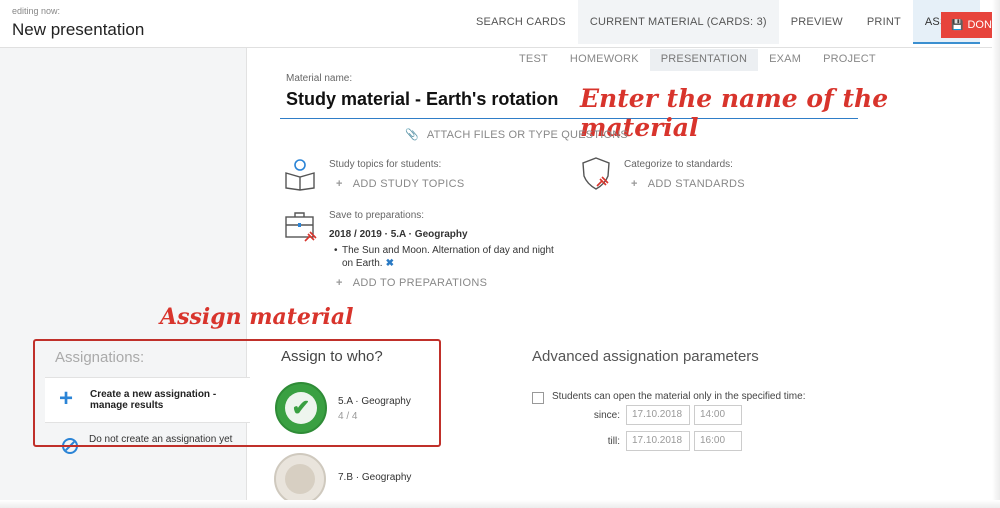 Image resolution: width=1000 pixels, height=508 pixels. I want to click on assign-highlight-box, so click(237, 393).